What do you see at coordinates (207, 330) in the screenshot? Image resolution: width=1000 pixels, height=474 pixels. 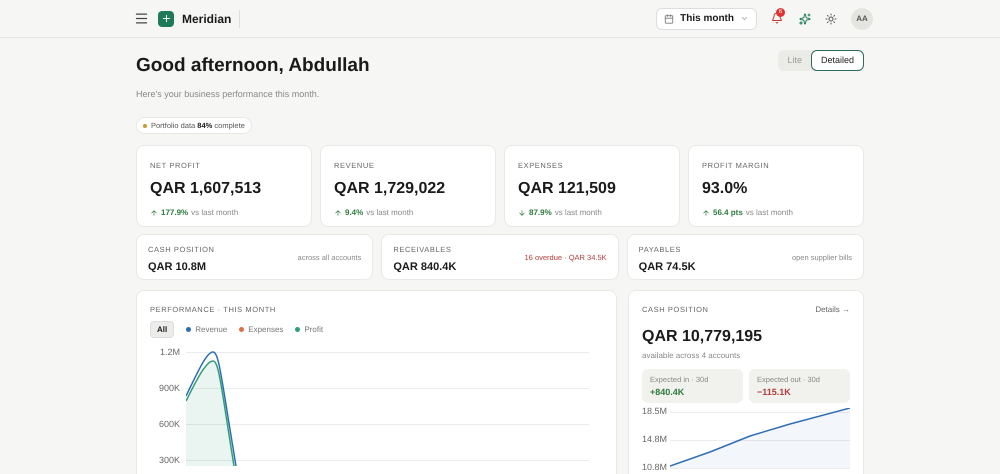 I see `legend-item: Revenue` at bounding box center [207, 330].